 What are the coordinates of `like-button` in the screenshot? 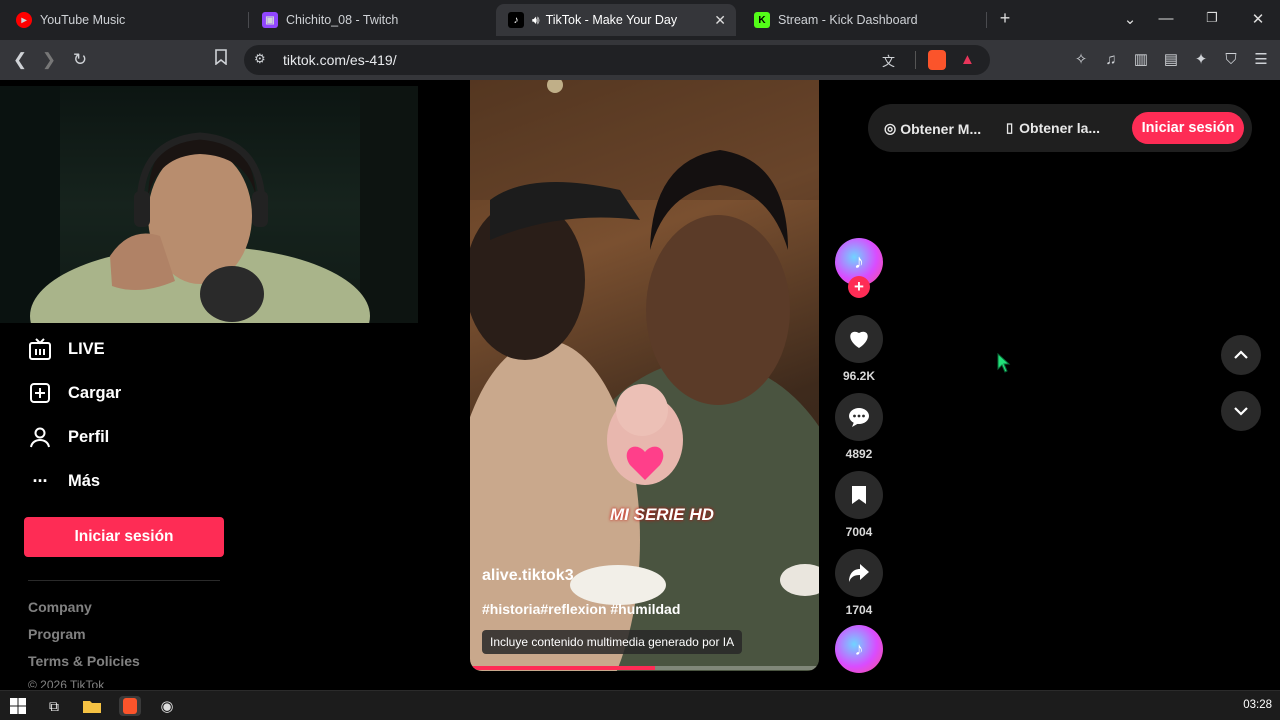 It's located at (859, 339).